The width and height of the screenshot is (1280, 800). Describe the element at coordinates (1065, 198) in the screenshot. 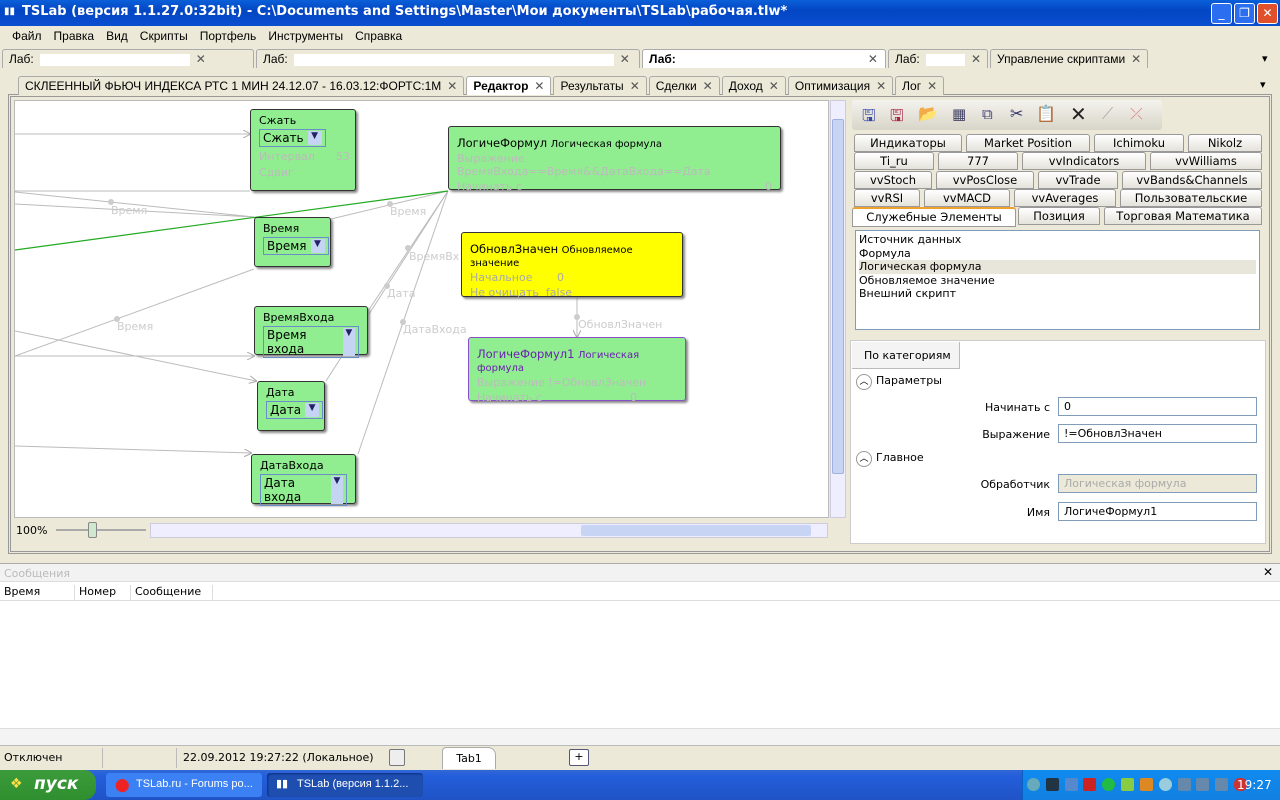

I see `tab-vvaverages: vvAverages` at that location.